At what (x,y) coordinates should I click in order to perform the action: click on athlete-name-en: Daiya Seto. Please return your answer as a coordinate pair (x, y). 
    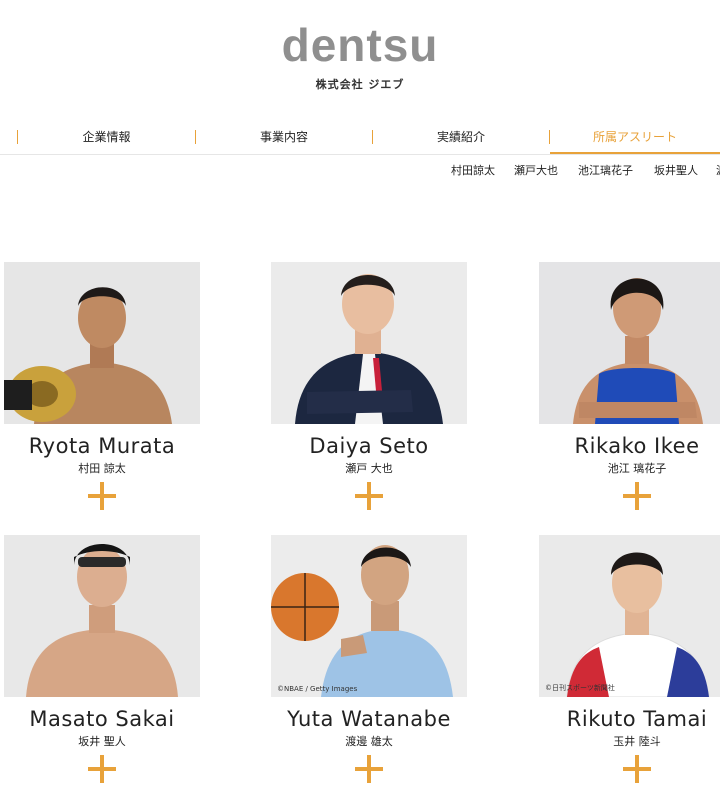
    Looking at the image, I should click on (369, 446).